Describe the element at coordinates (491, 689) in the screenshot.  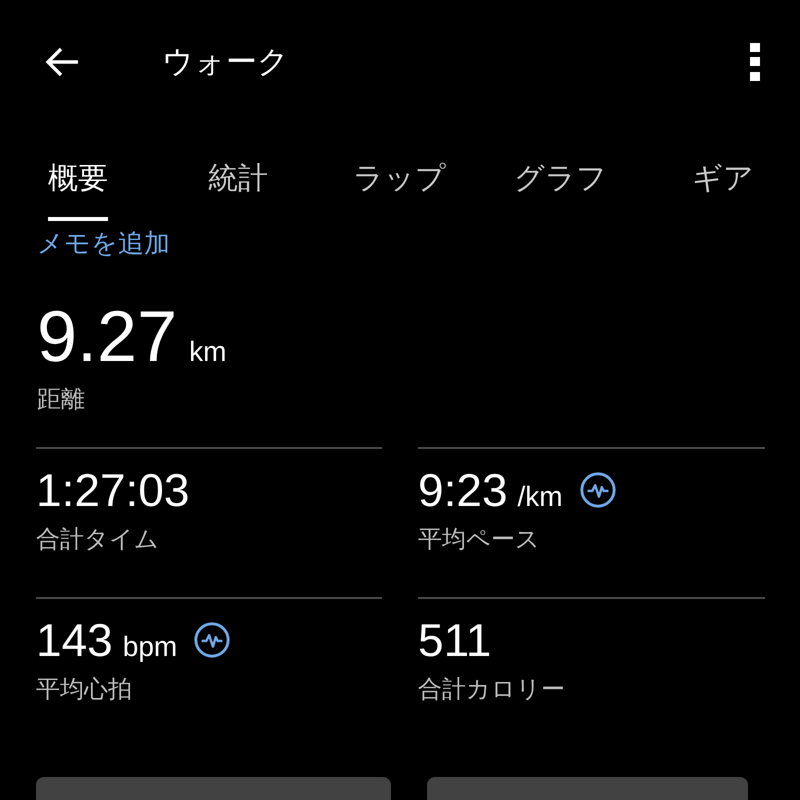
I see `stat-label: 合計カロリー` at that location.